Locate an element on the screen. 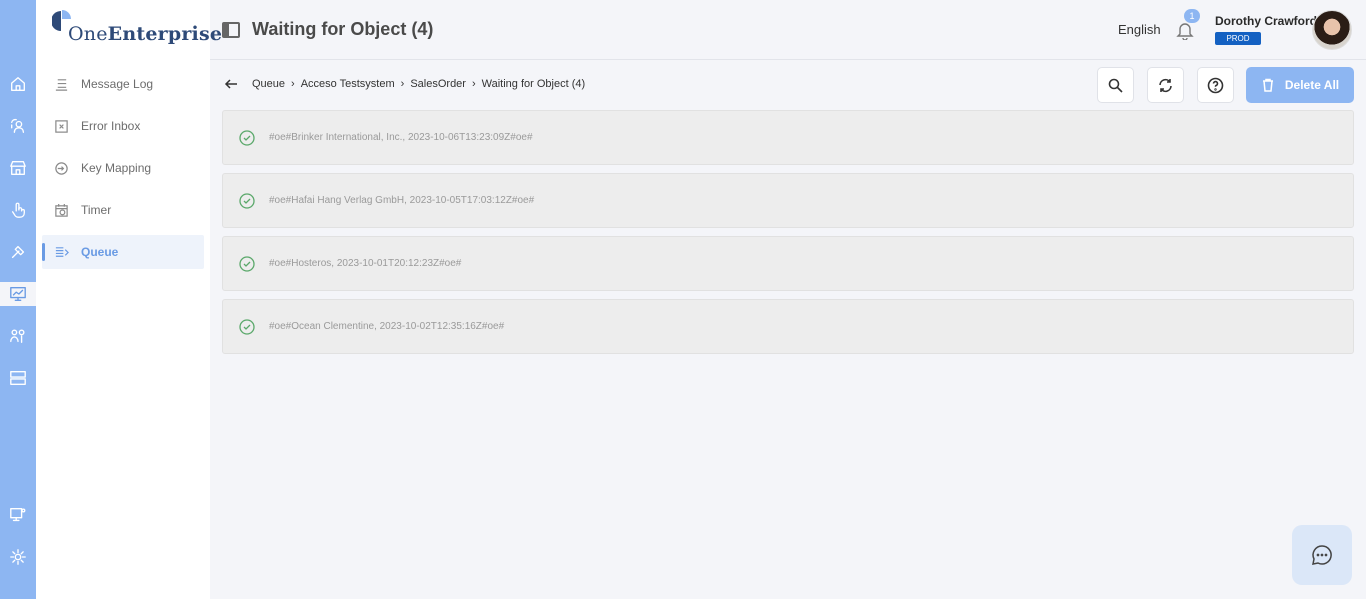 The height and width of the screenshot is (599, 1366). queue-icon is located at coordinates (62, 251).